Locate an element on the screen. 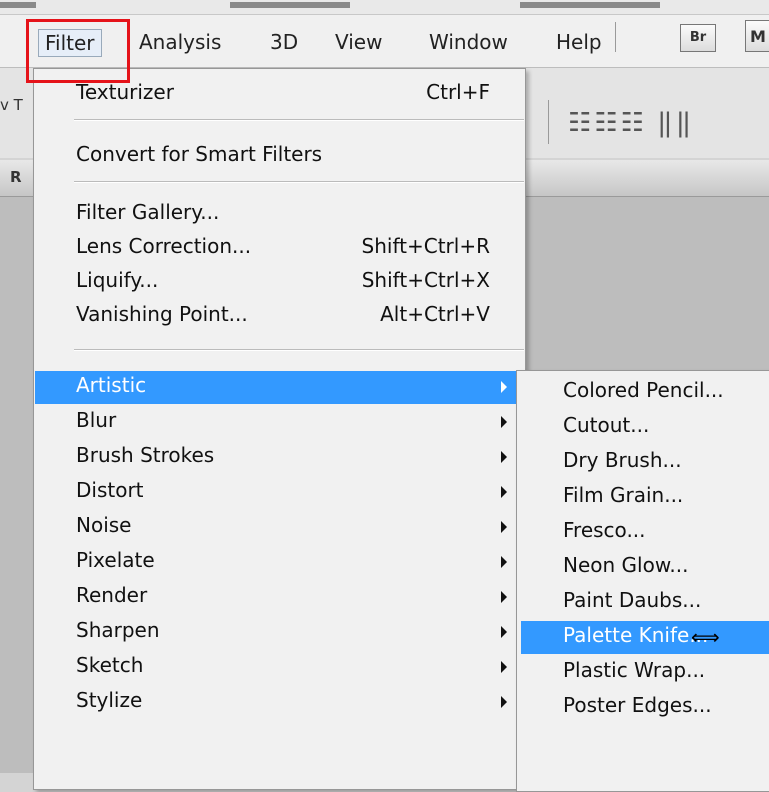 This screenshot has width=769, height=792. tool-preset-label: v T is located at coordinates (11, 105).